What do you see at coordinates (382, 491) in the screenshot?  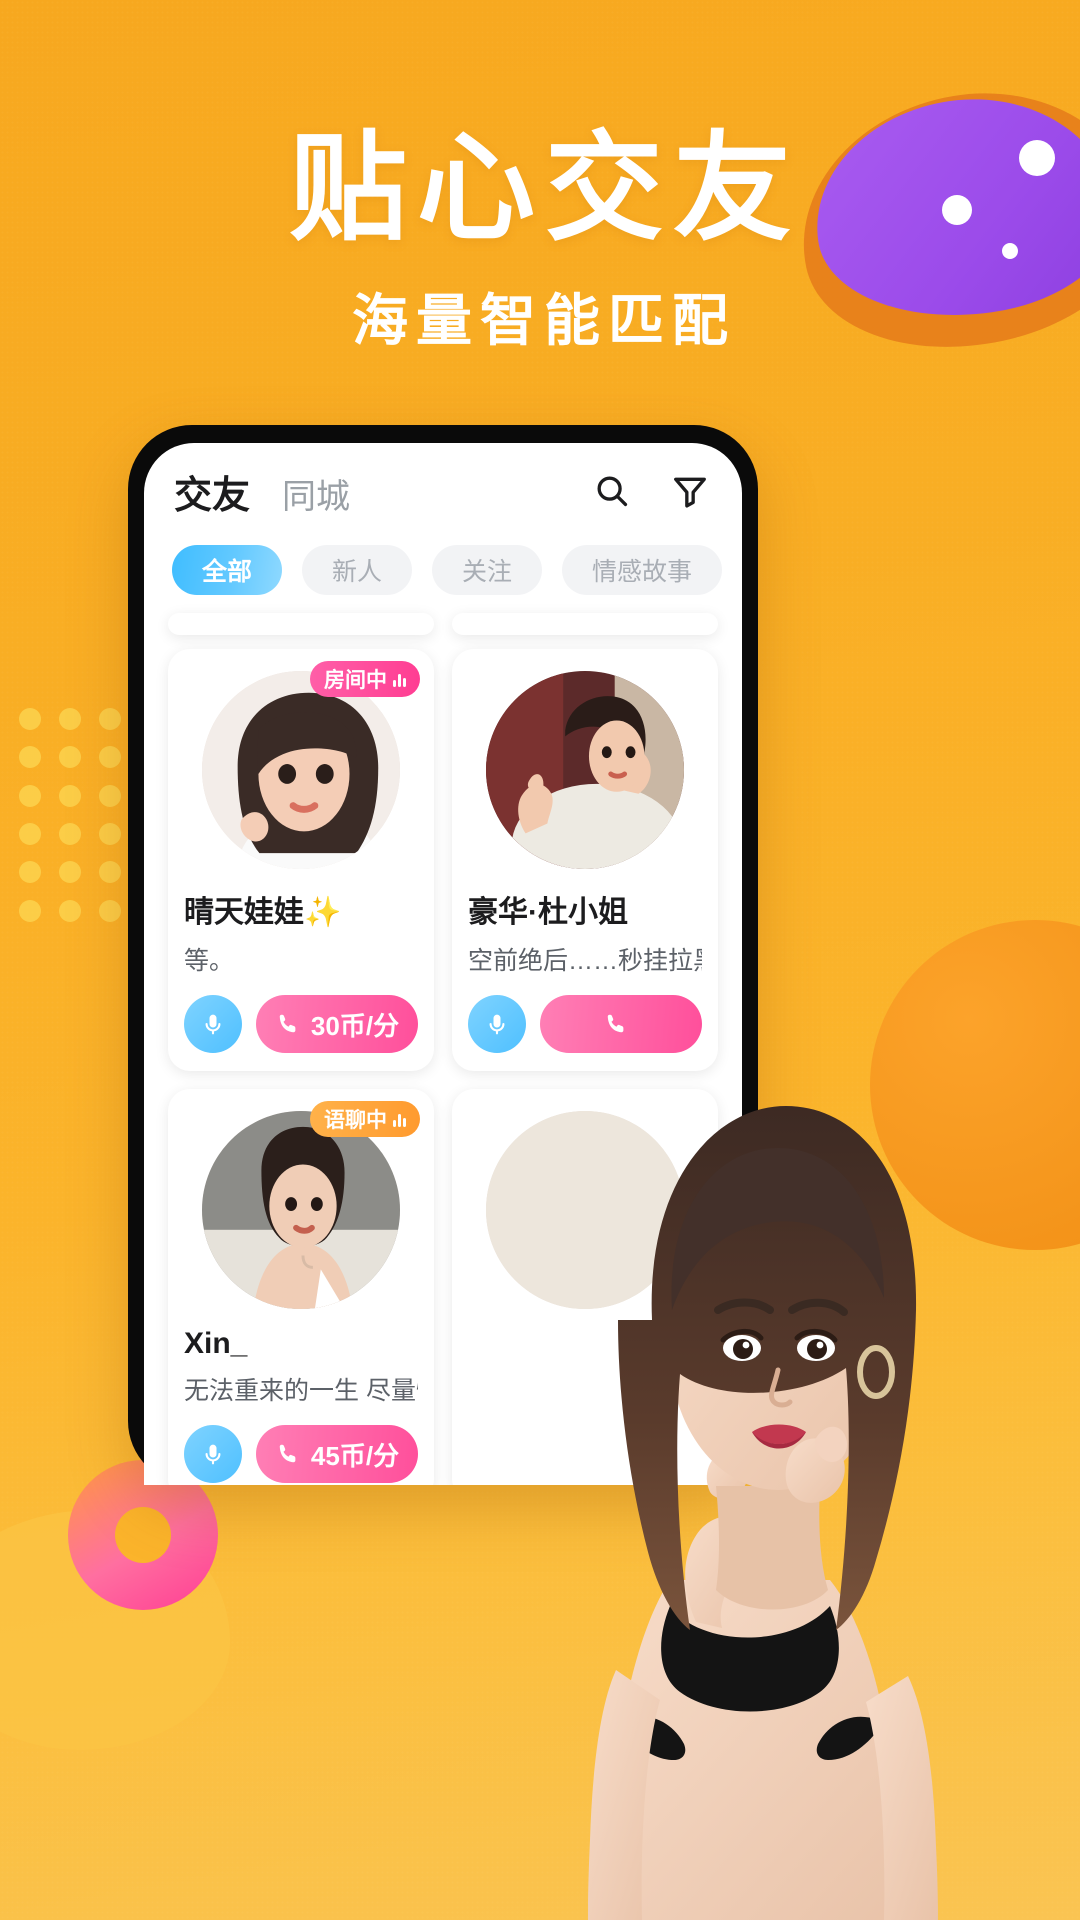 I see `nav-tab-list: 交友 同城` at bounding box center [382, 491].